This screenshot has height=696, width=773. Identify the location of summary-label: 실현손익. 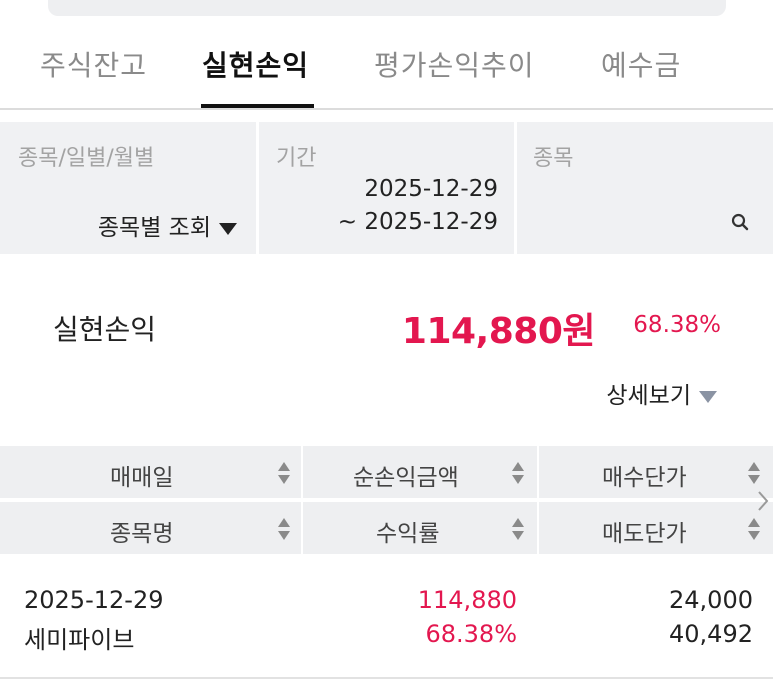
(105, 329).